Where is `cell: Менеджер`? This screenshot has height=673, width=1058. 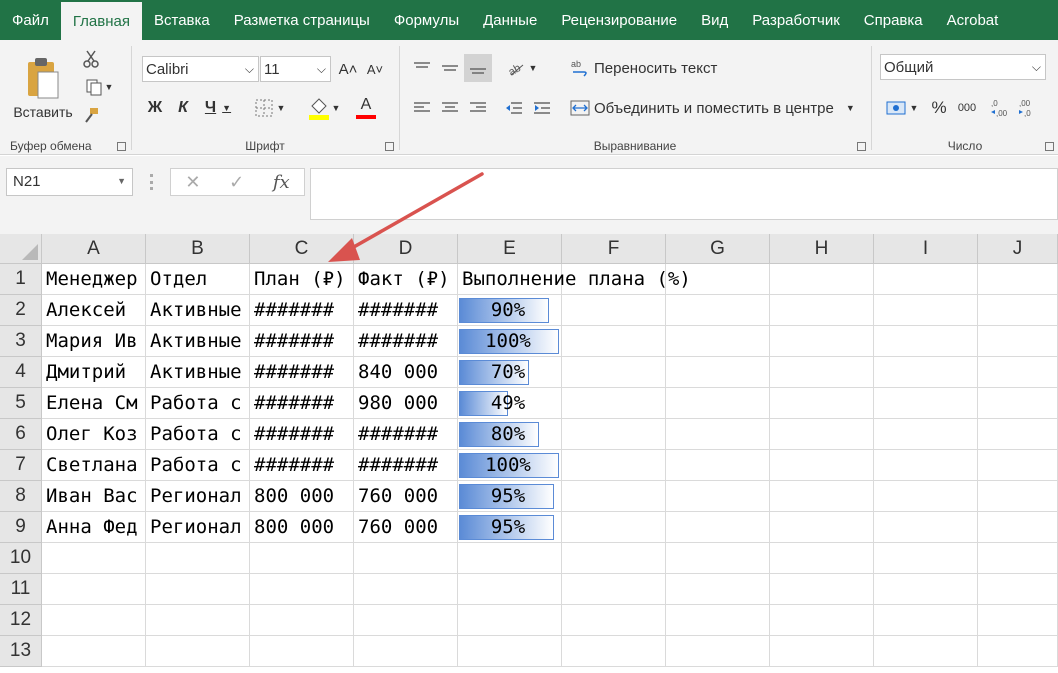
cell: Менеджер is located at coordinates (94, 279).